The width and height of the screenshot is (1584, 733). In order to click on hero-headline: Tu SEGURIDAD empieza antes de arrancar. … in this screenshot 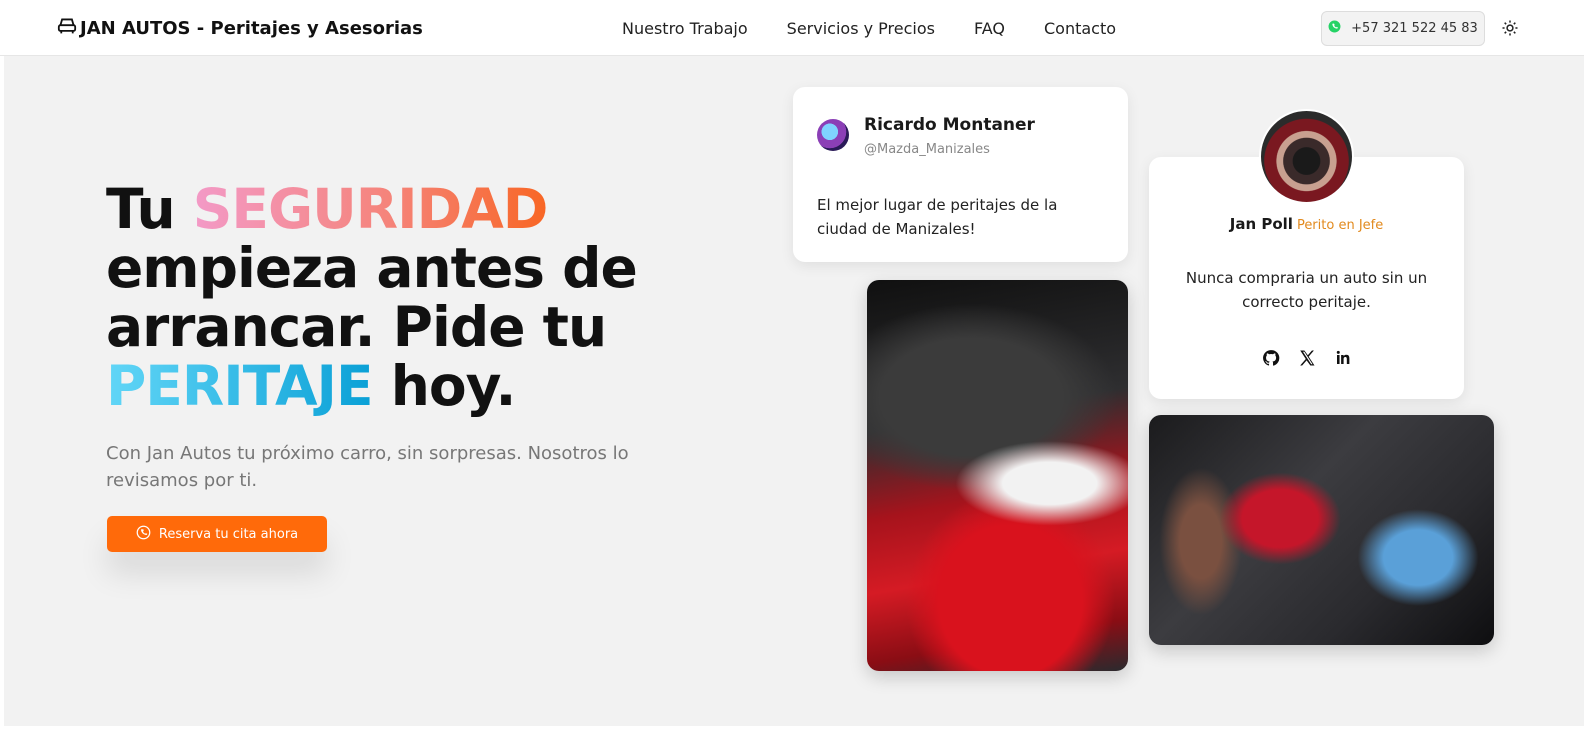, I will do `click(386, 298)`.